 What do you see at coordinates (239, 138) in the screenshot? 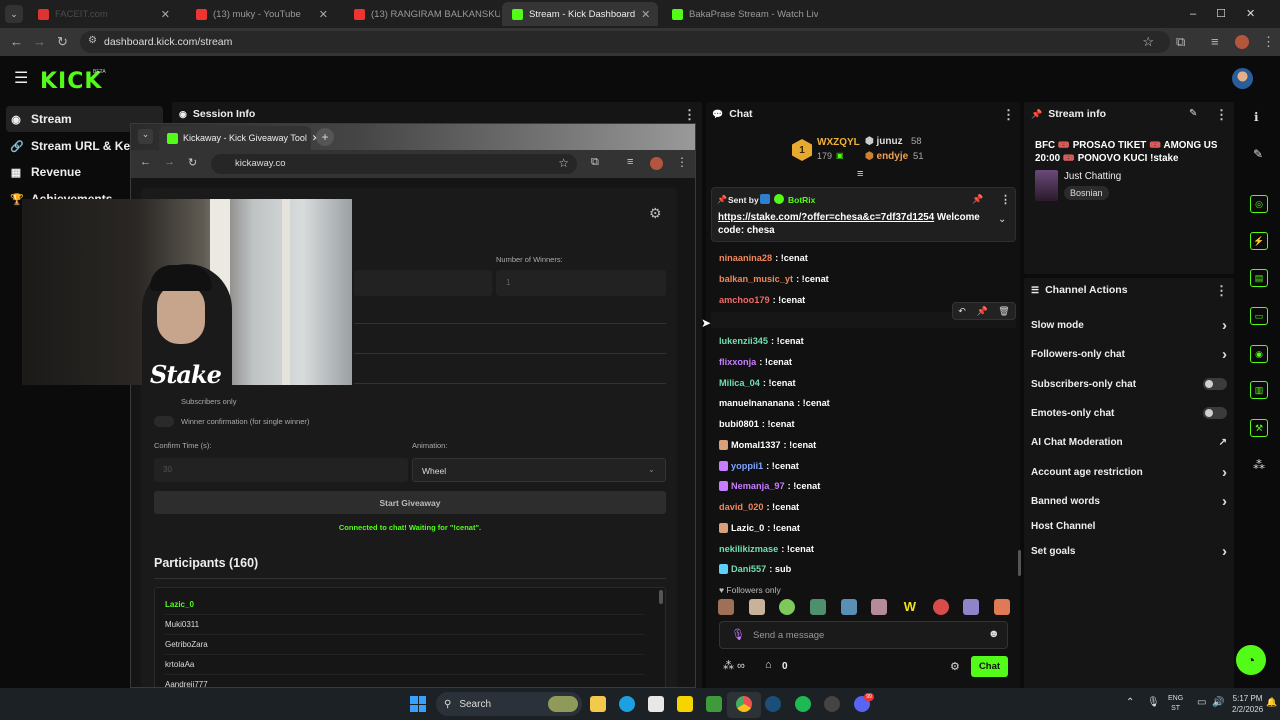
I see `kickaway-tab: Kickaway - Kick Giveaway Tool ✕` at bounding box center [239, 138].